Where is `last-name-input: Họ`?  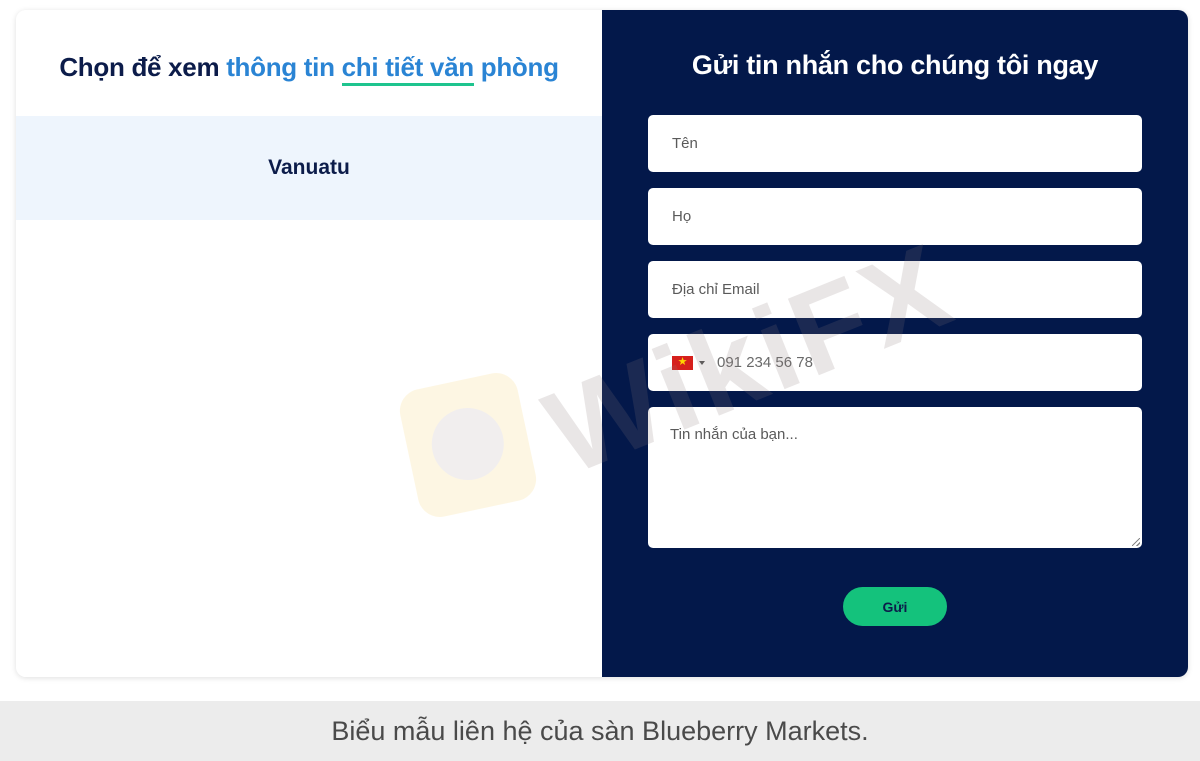 last-name-input: Họ is located at coordinates (895, 216).